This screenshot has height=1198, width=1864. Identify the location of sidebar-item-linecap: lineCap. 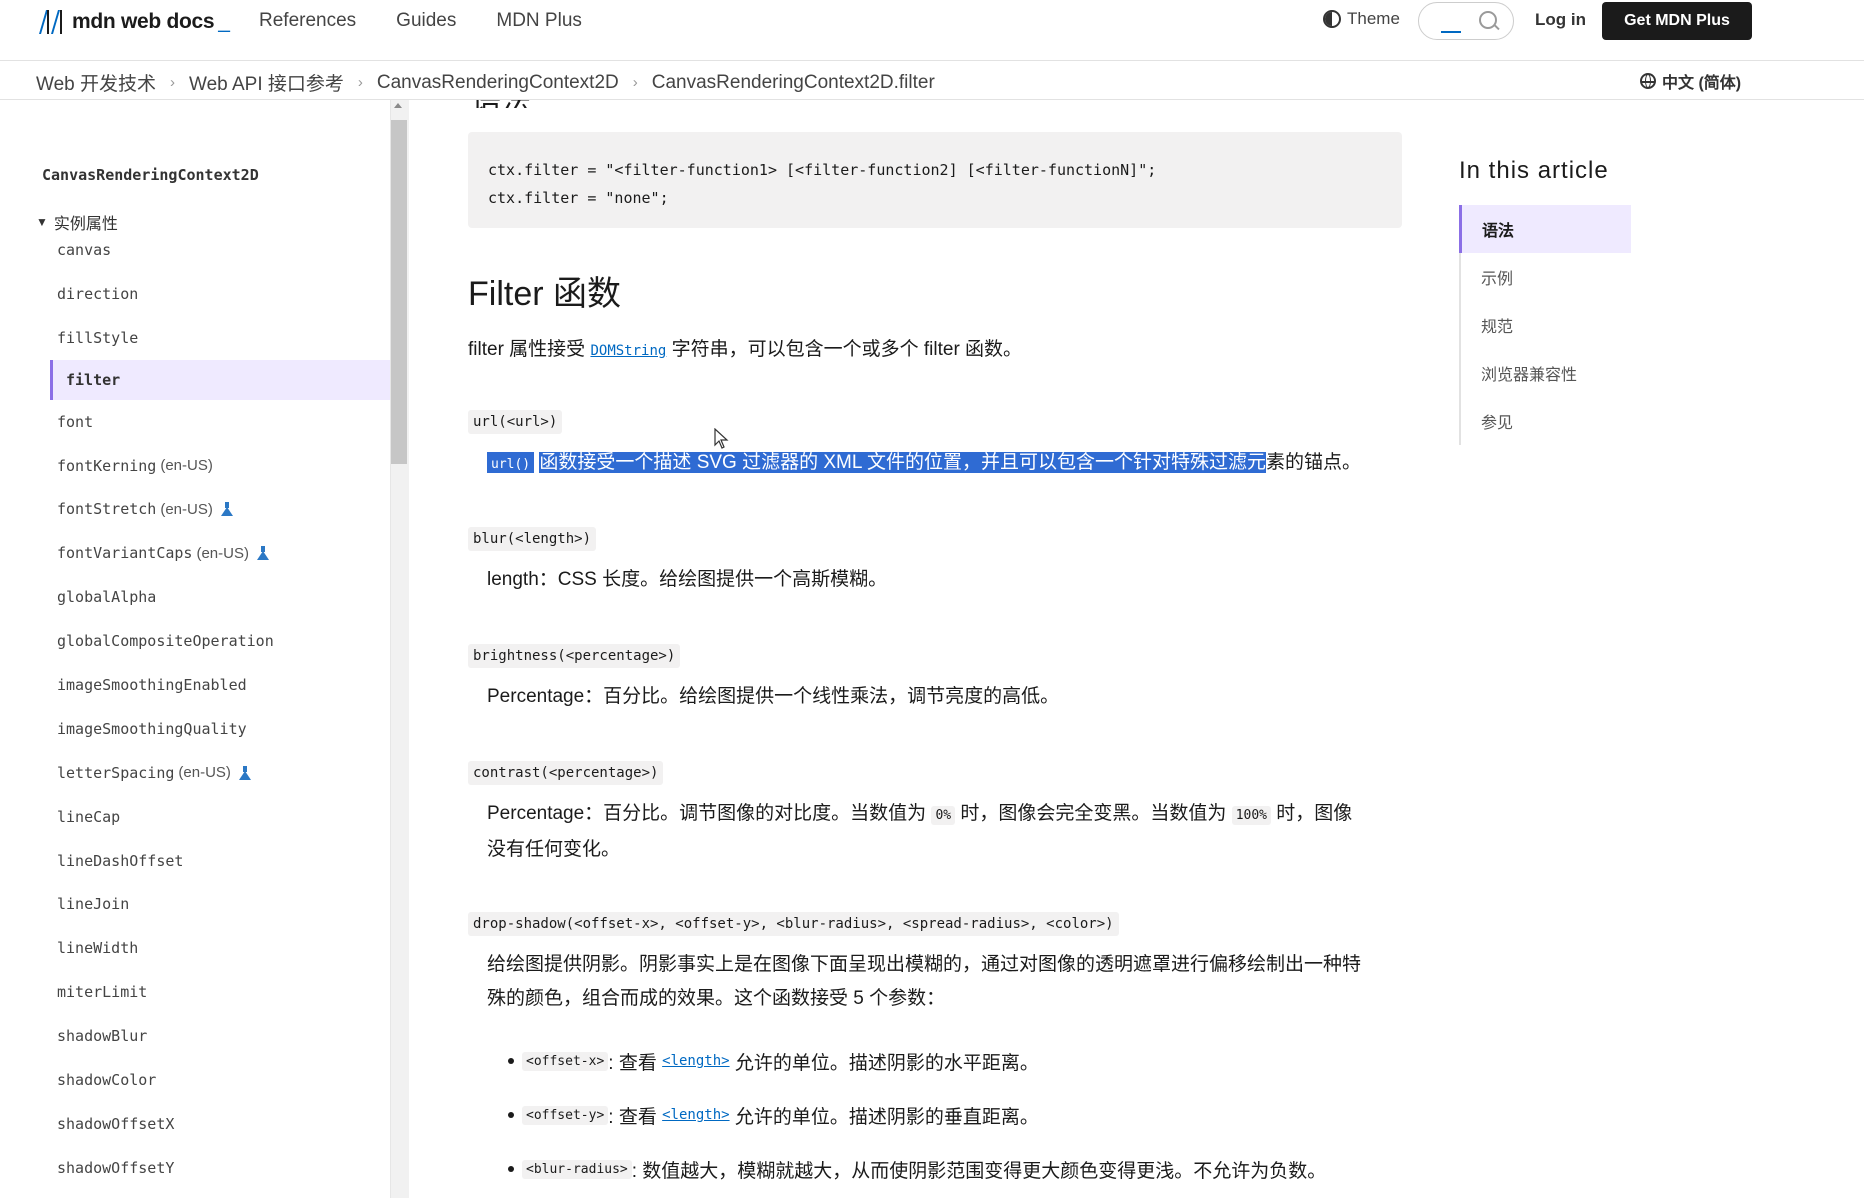
(220, 817).